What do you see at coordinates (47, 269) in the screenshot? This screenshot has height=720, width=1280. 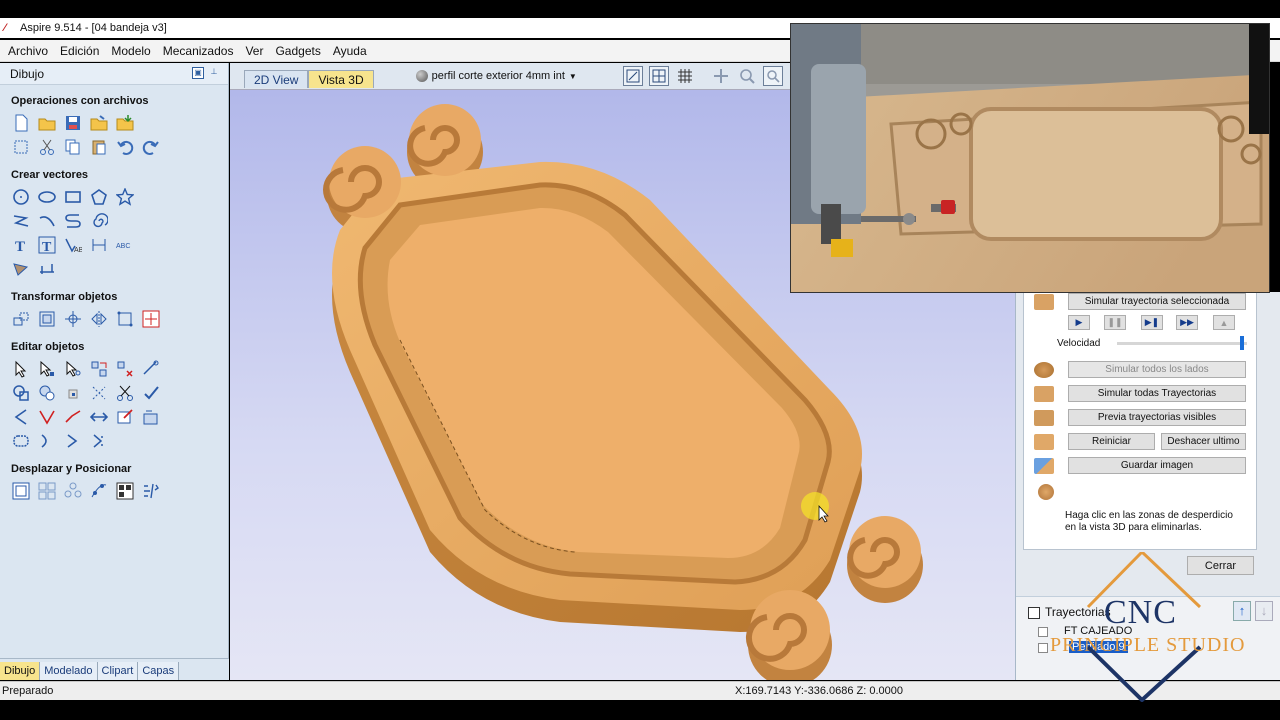 I see `measure-icon` at bounding box center [47, 269].